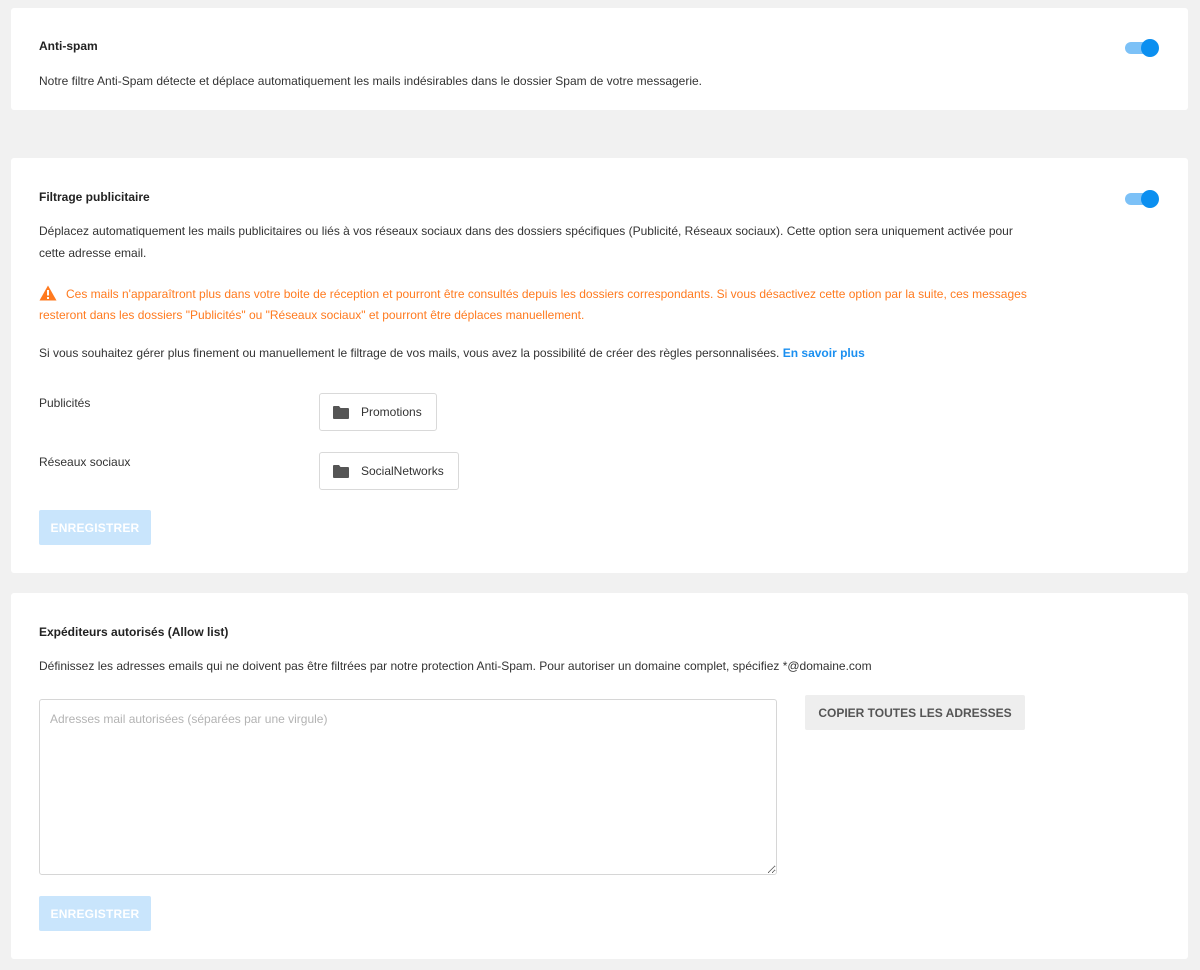 Image resolution: width=1200 pixels, height=970 pixels. Describe the element at coordinates (391, 412) in the screenshot. I see `ads-folder-name: Promotions` at that location.